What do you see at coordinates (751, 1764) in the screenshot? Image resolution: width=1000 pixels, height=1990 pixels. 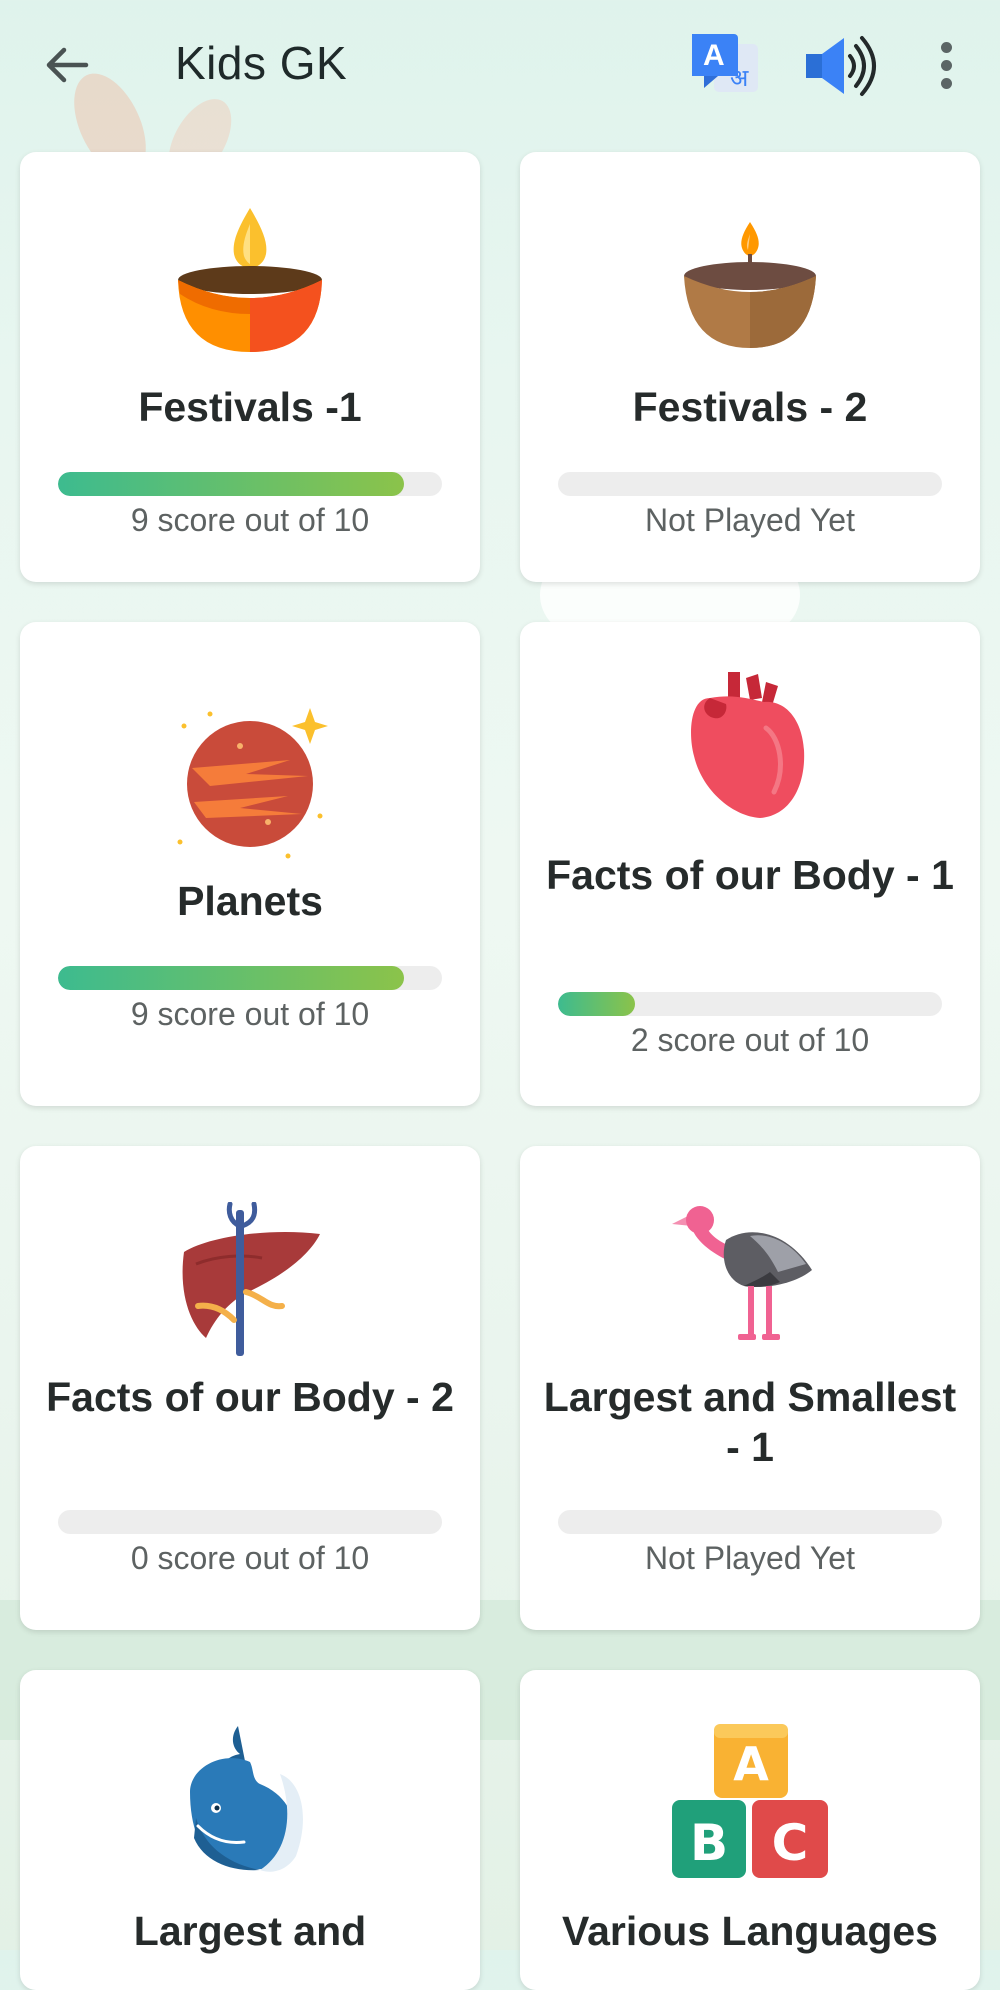 I see `svg-text: A` at bounding box center [751, 1764].